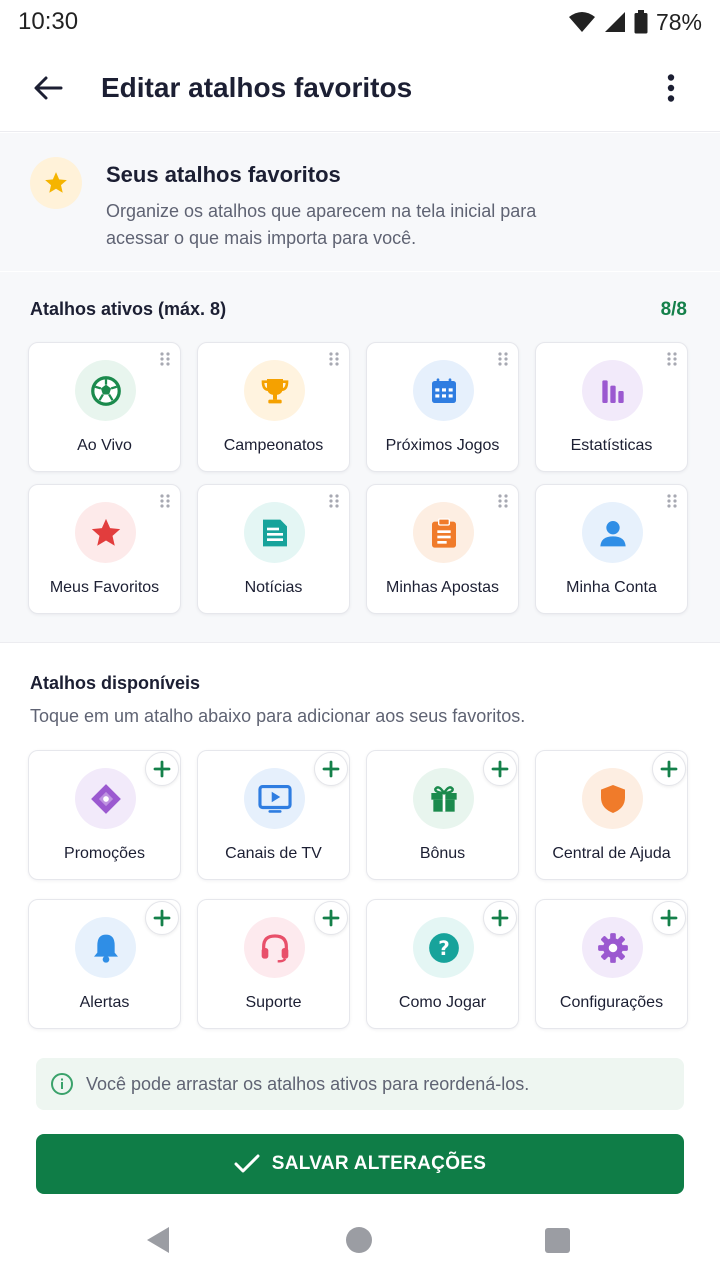  I want to click on tv-play-icon, so click(274, 799).